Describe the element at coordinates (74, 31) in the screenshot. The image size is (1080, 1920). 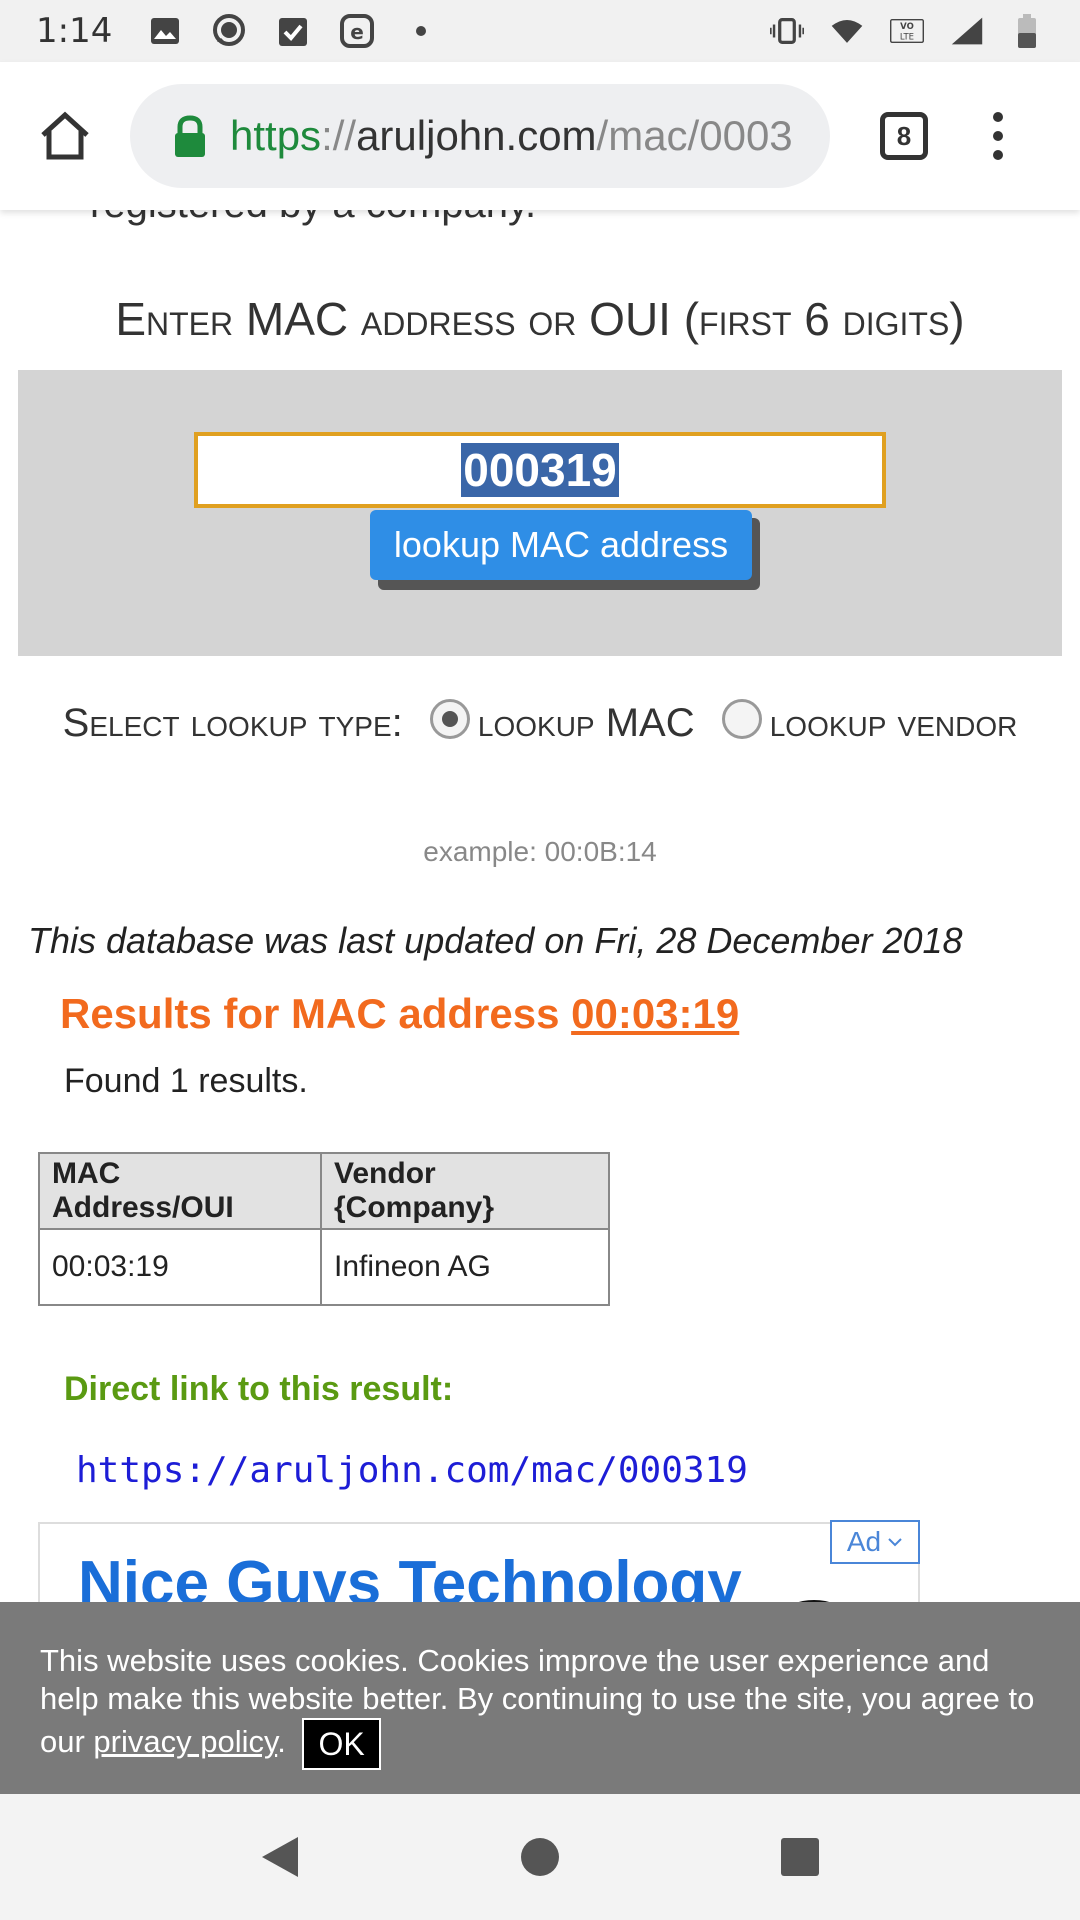
I see `status-time: 1:14` at that location.